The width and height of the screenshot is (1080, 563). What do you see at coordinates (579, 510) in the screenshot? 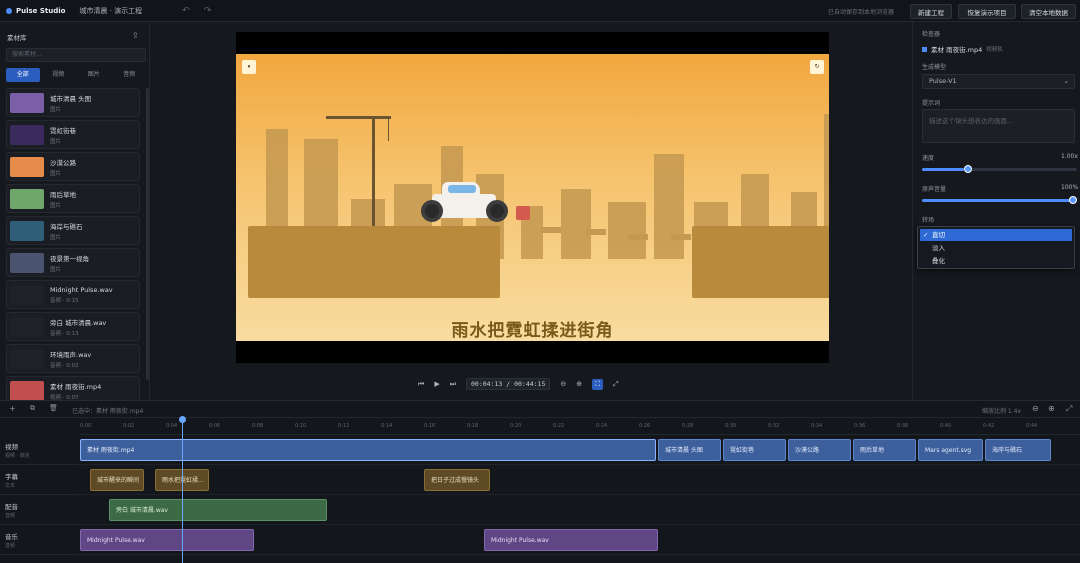
I see `track-voice: 旁白 城市清晨.wav` at bounding box center [579, 510].